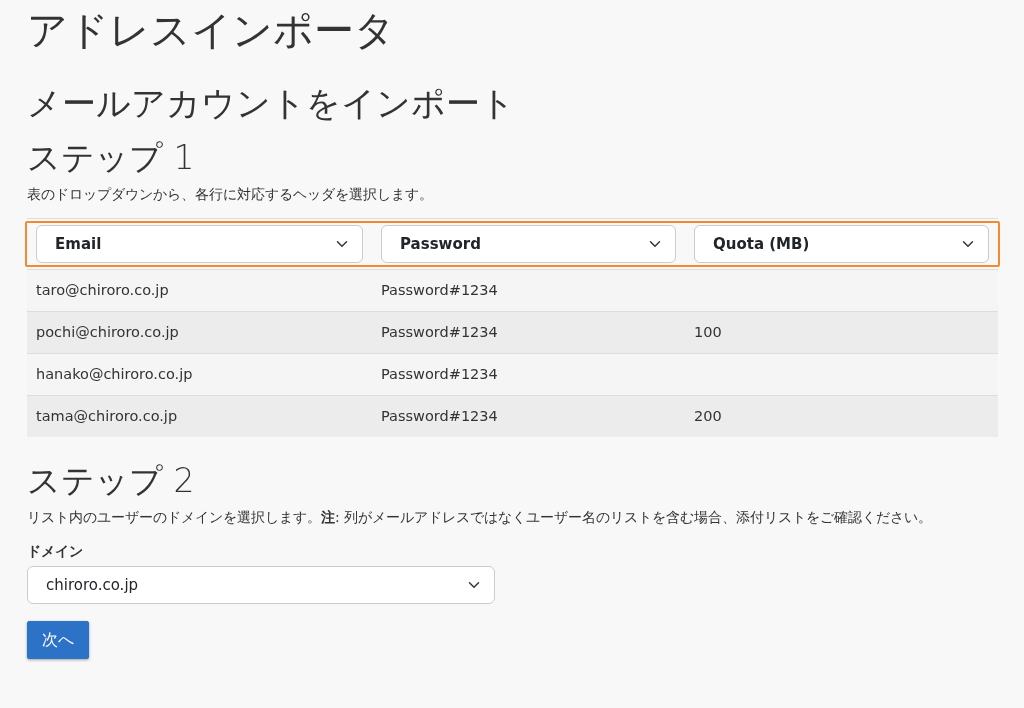  Describe the element at coordinates (708, 332) in the screenshot. I see `table-cell-text: 100` at that location.